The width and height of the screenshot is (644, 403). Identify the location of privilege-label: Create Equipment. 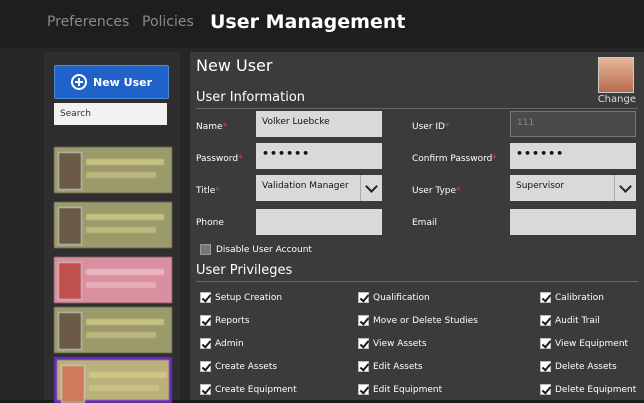
(256, 390).